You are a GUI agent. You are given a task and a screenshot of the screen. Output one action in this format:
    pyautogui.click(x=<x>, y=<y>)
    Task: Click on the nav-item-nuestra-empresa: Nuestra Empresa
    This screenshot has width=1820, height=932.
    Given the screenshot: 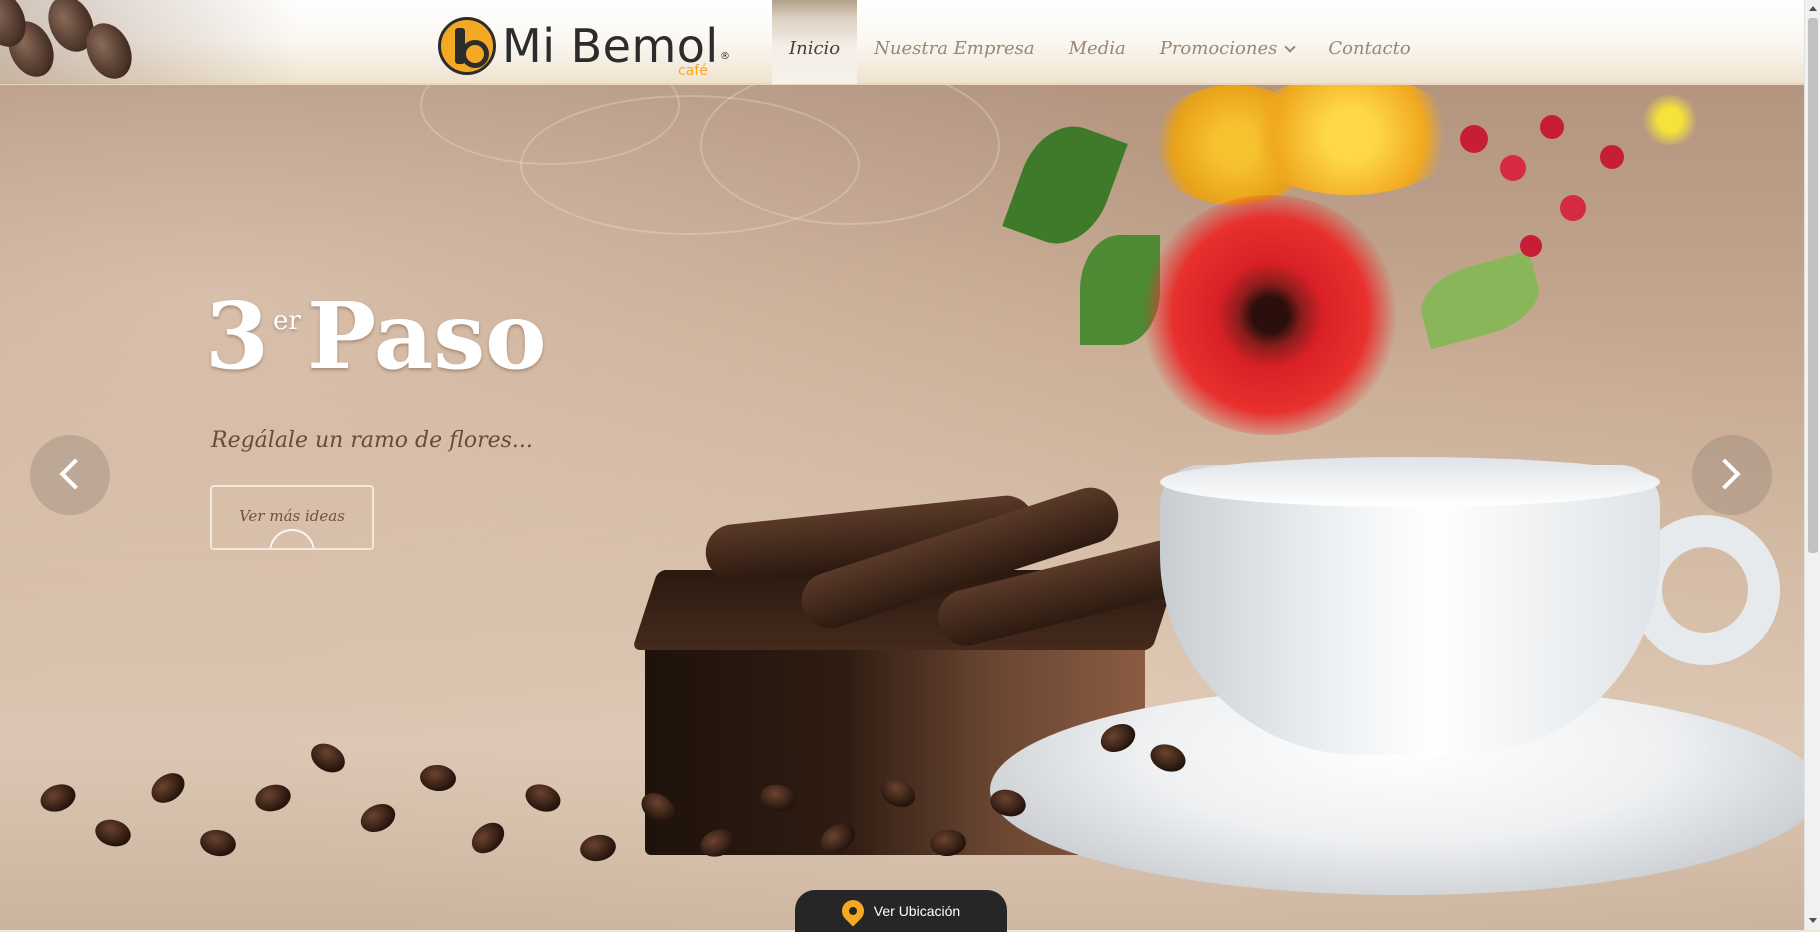 What is the action you would take?
    pyautogui.click(x=954, y=42)
    